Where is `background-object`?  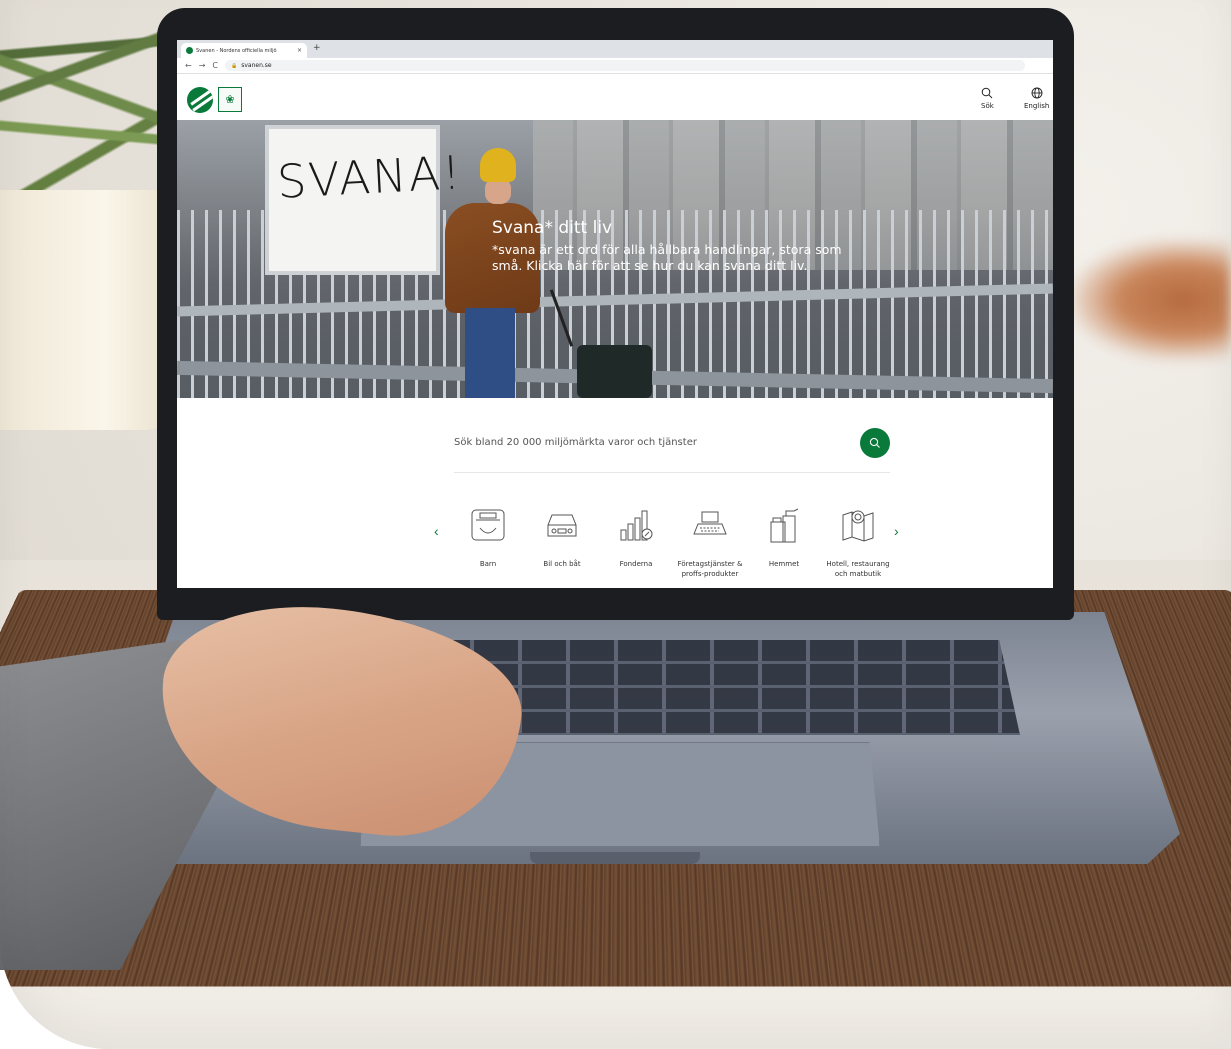
background-object is located at coordinates (1151, 300).